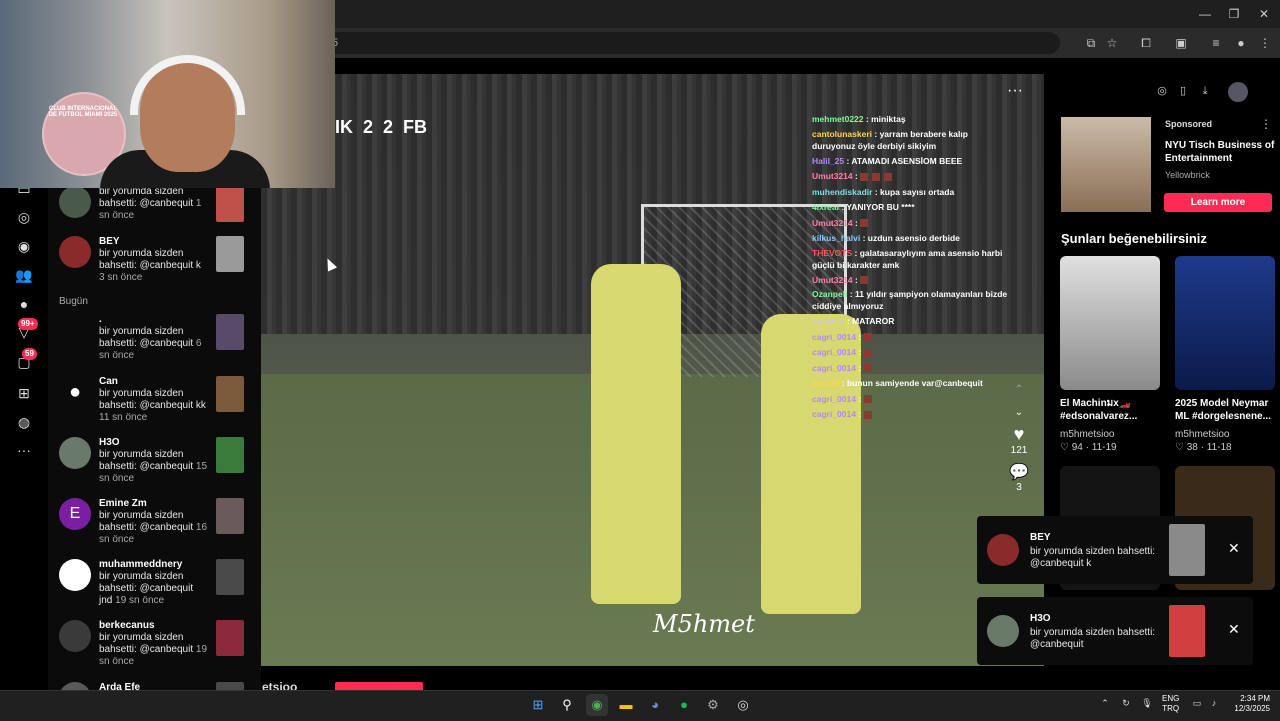 The width and height of the screenshot is (1280, 721). Describe the element at coordinates (825, 207) in the screenshot. I see `chat-username: 4lxreal` at that location.